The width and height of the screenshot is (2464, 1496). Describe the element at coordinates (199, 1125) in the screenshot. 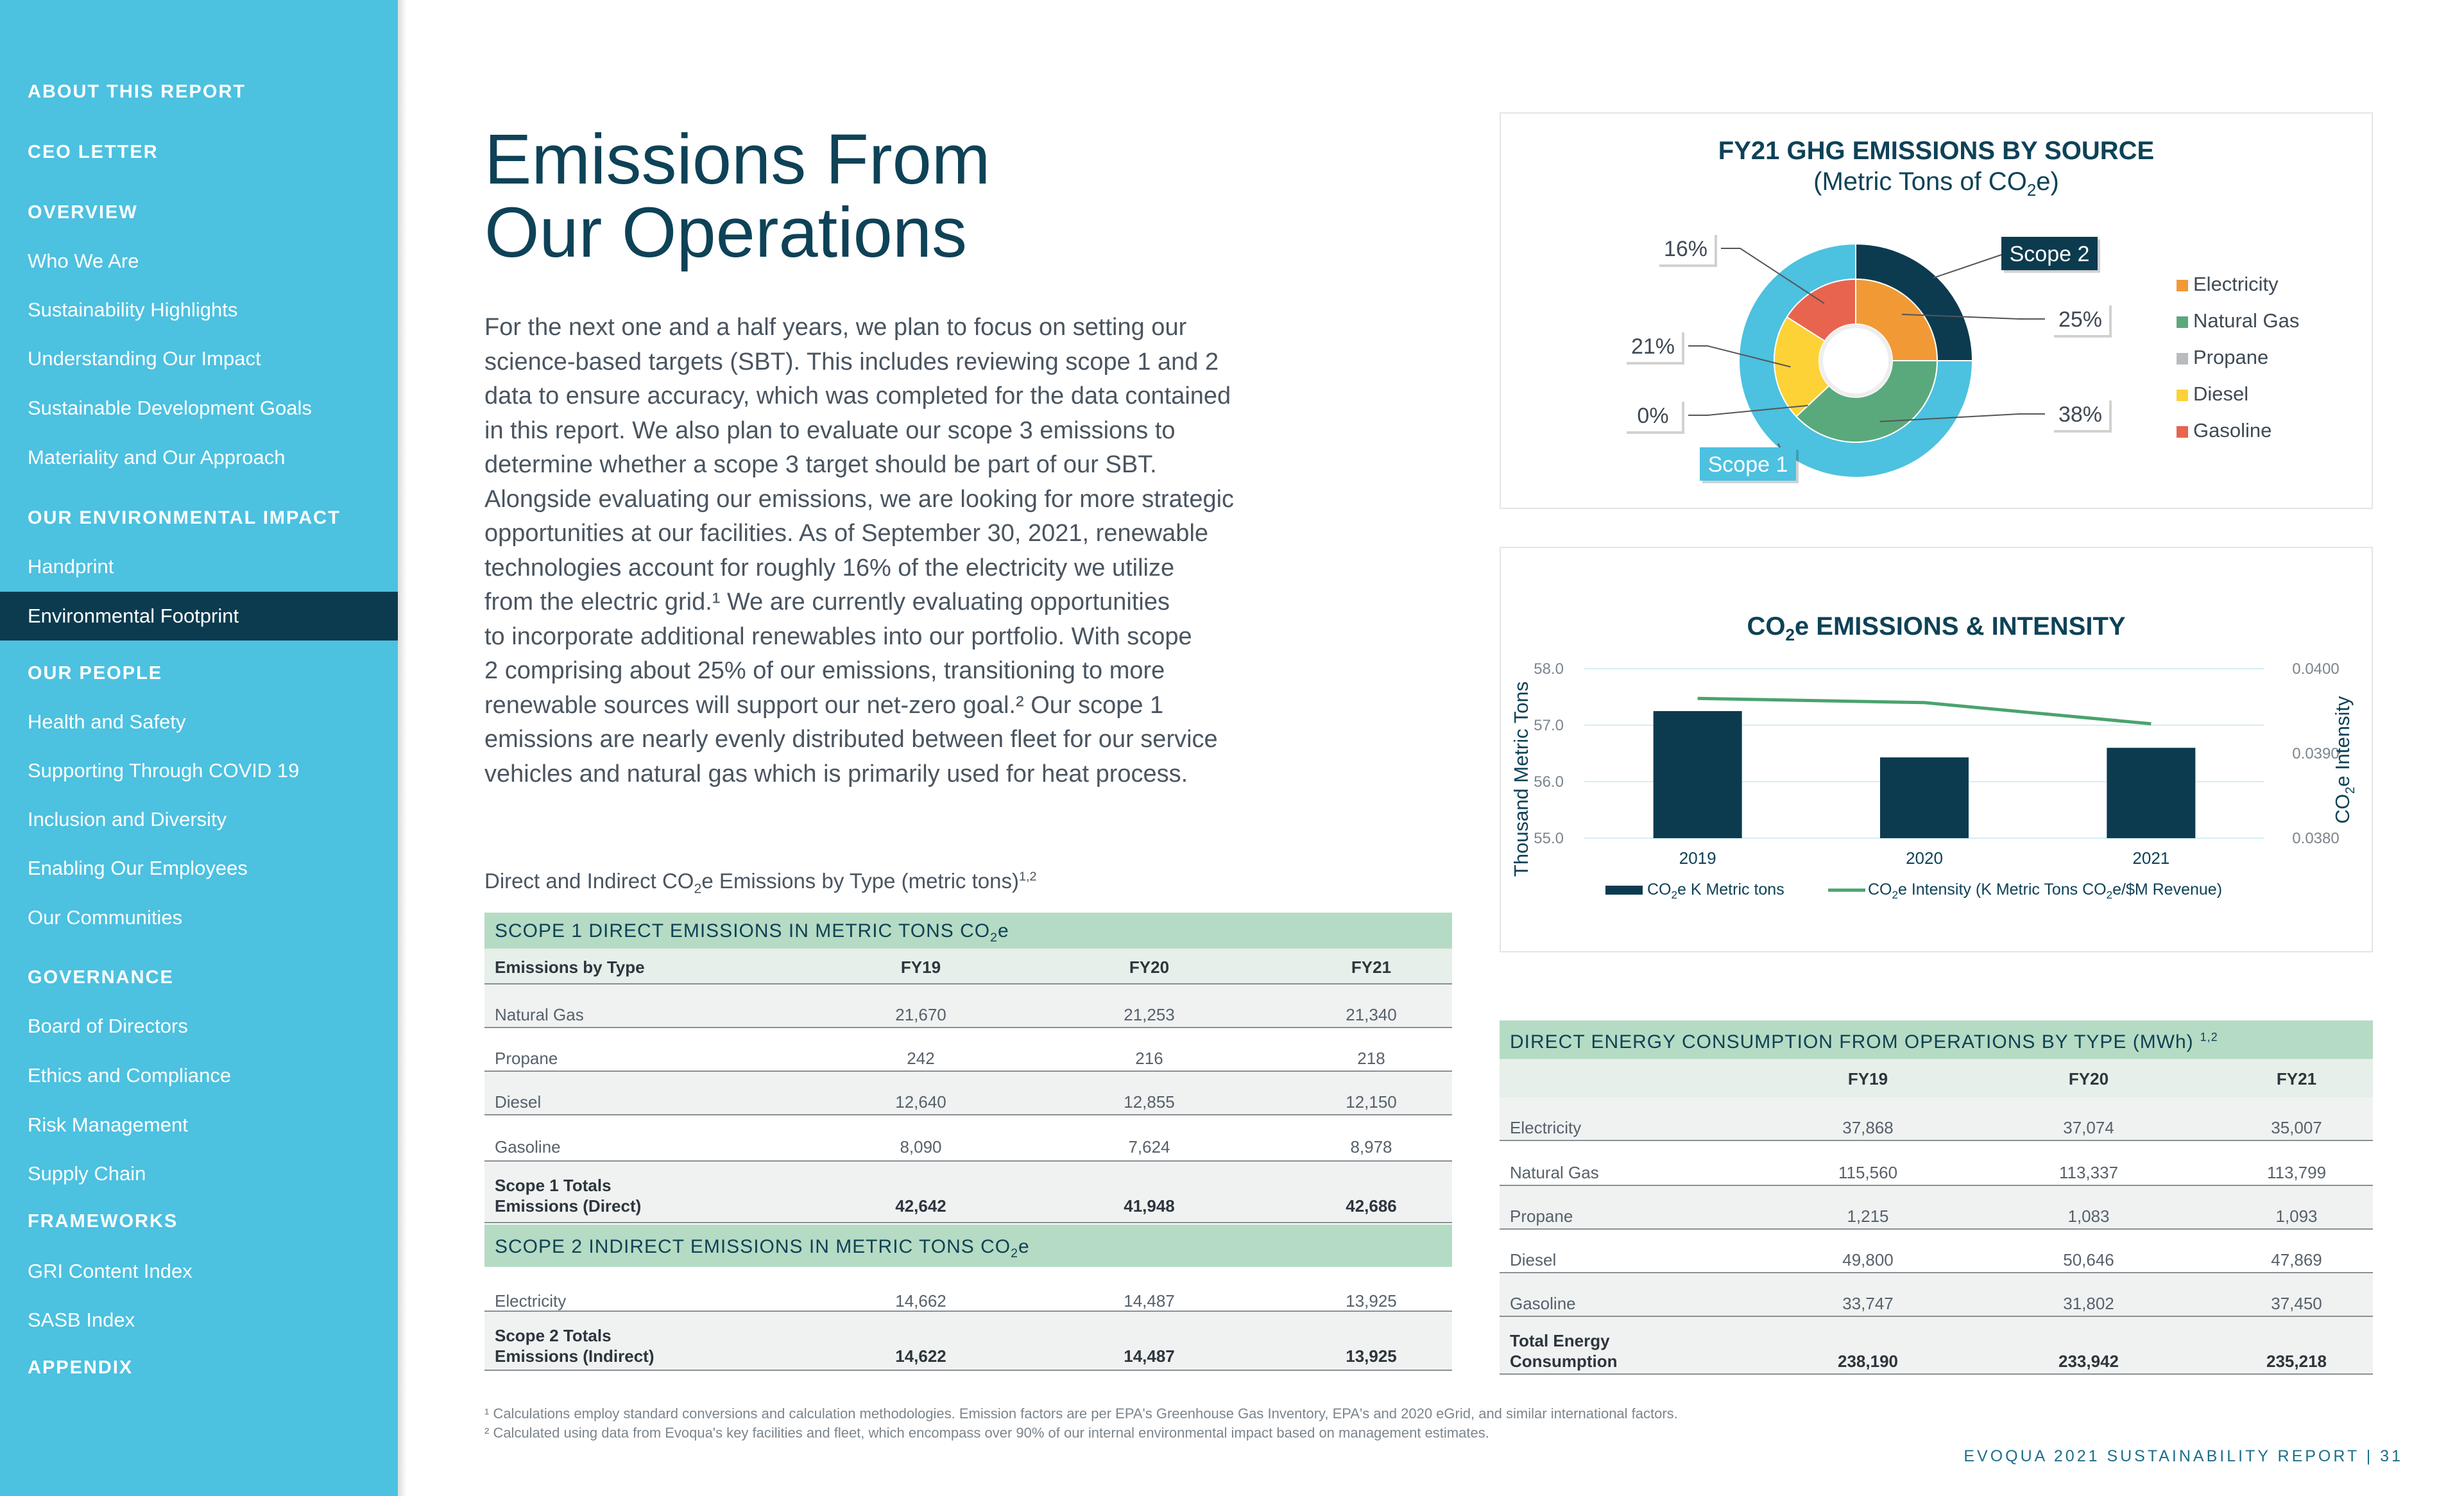

I see `sidebar-item-risk-management: Risk Management` at that location.